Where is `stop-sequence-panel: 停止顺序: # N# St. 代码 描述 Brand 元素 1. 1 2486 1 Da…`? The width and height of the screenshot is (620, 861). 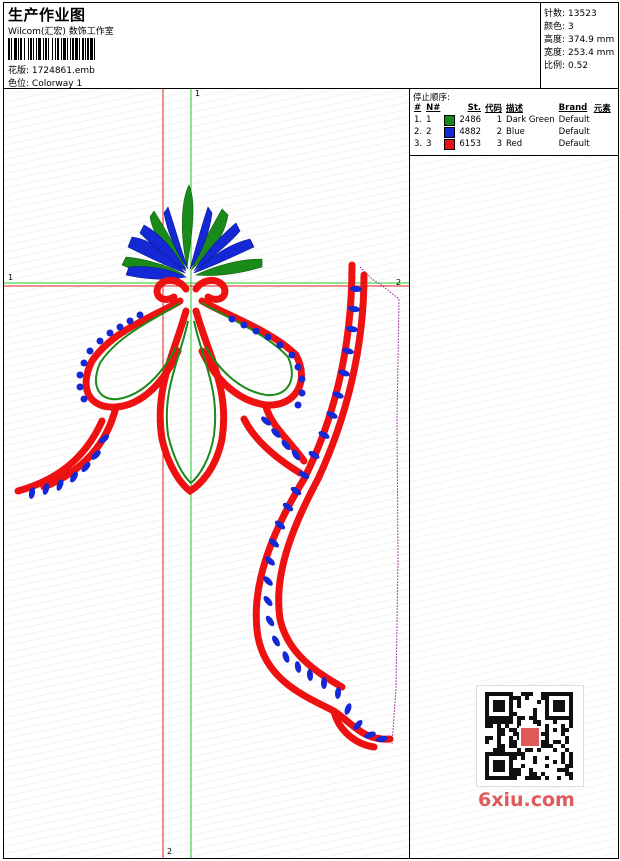
stop-sequence-panel: 停止顺序: # N# St. 代码 描述 Brand 元素 1. 1 2486 1 Da… is located at coordinates (514, 122).